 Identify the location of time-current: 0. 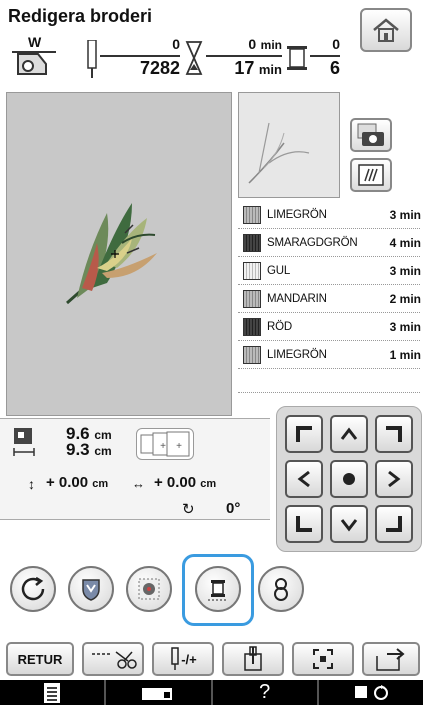
(252, 44).